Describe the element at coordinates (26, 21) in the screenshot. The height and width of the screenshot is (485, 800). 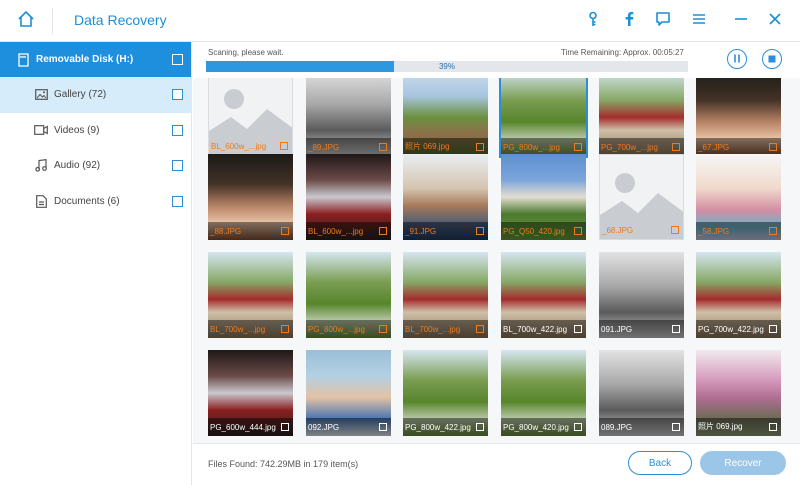
I see `home-button` at that location.